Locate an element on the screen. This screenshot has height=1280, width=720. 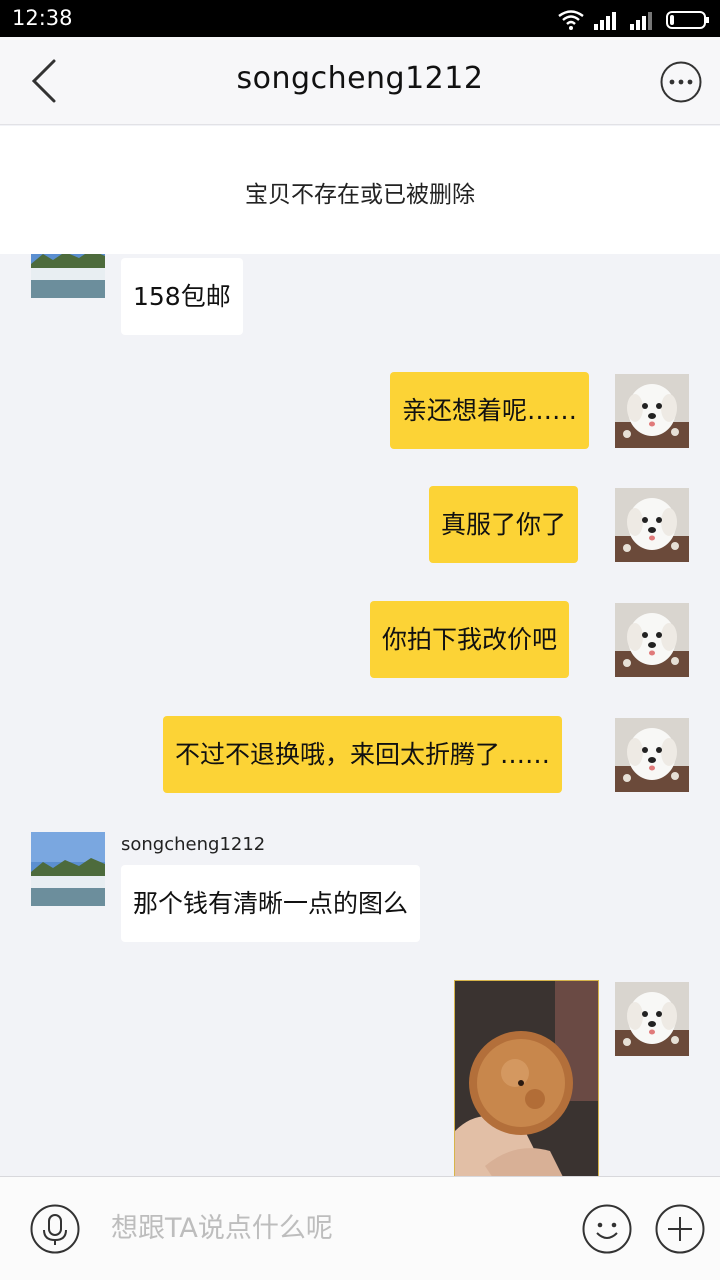
message-bubble-incoming: 158包邮 is located at coordinates (182, 296).